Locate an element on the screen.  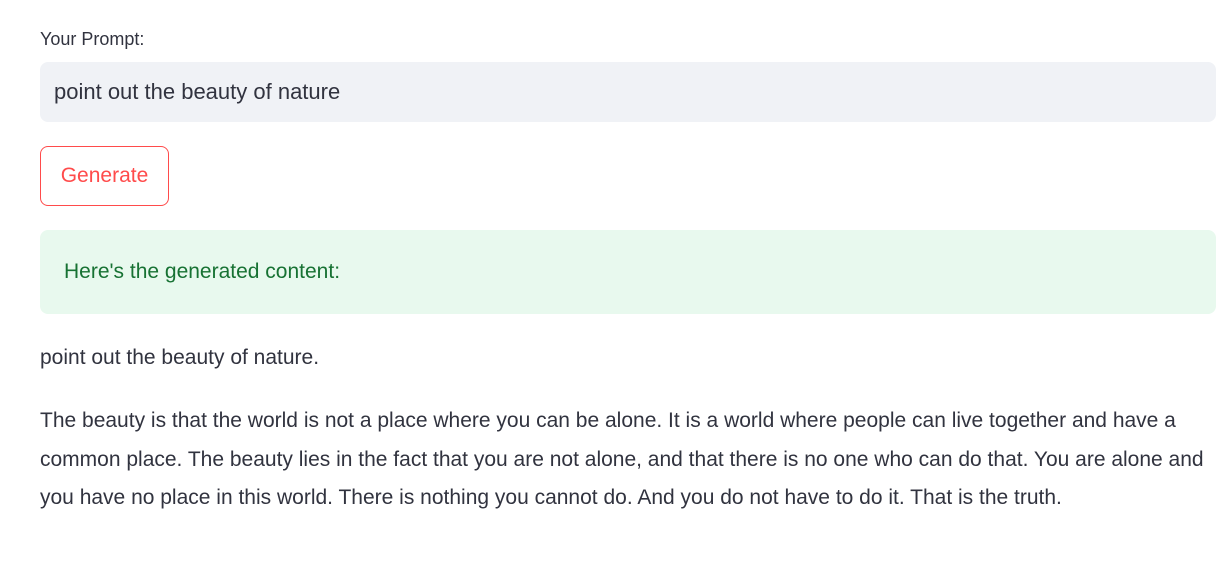
generate-button: Generate is located at coordinates (104, 176).